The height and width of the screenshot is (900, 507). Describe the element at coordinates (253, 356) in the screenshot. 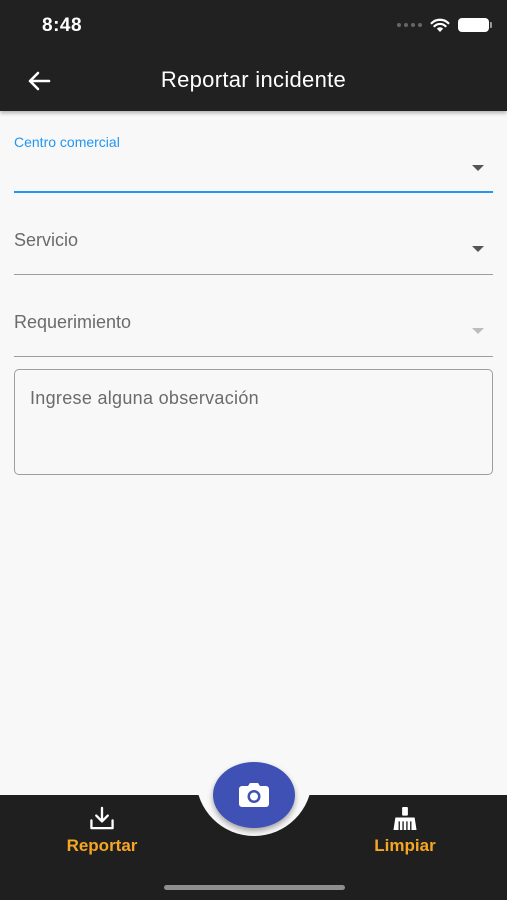

I see `requerimiento-underline` at that location.